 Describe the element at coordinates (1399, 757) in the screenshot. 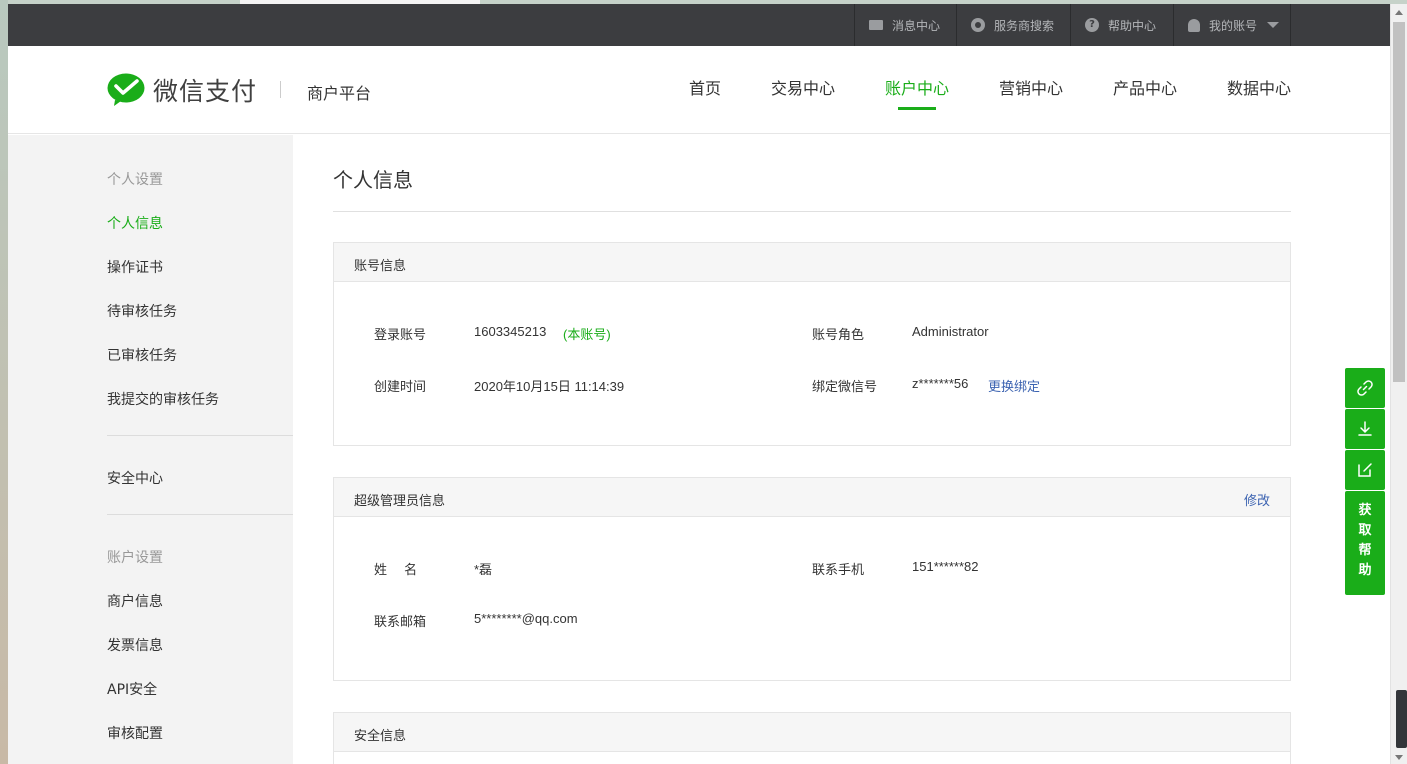

I see `scroll-down-arrow-icon` at that location.